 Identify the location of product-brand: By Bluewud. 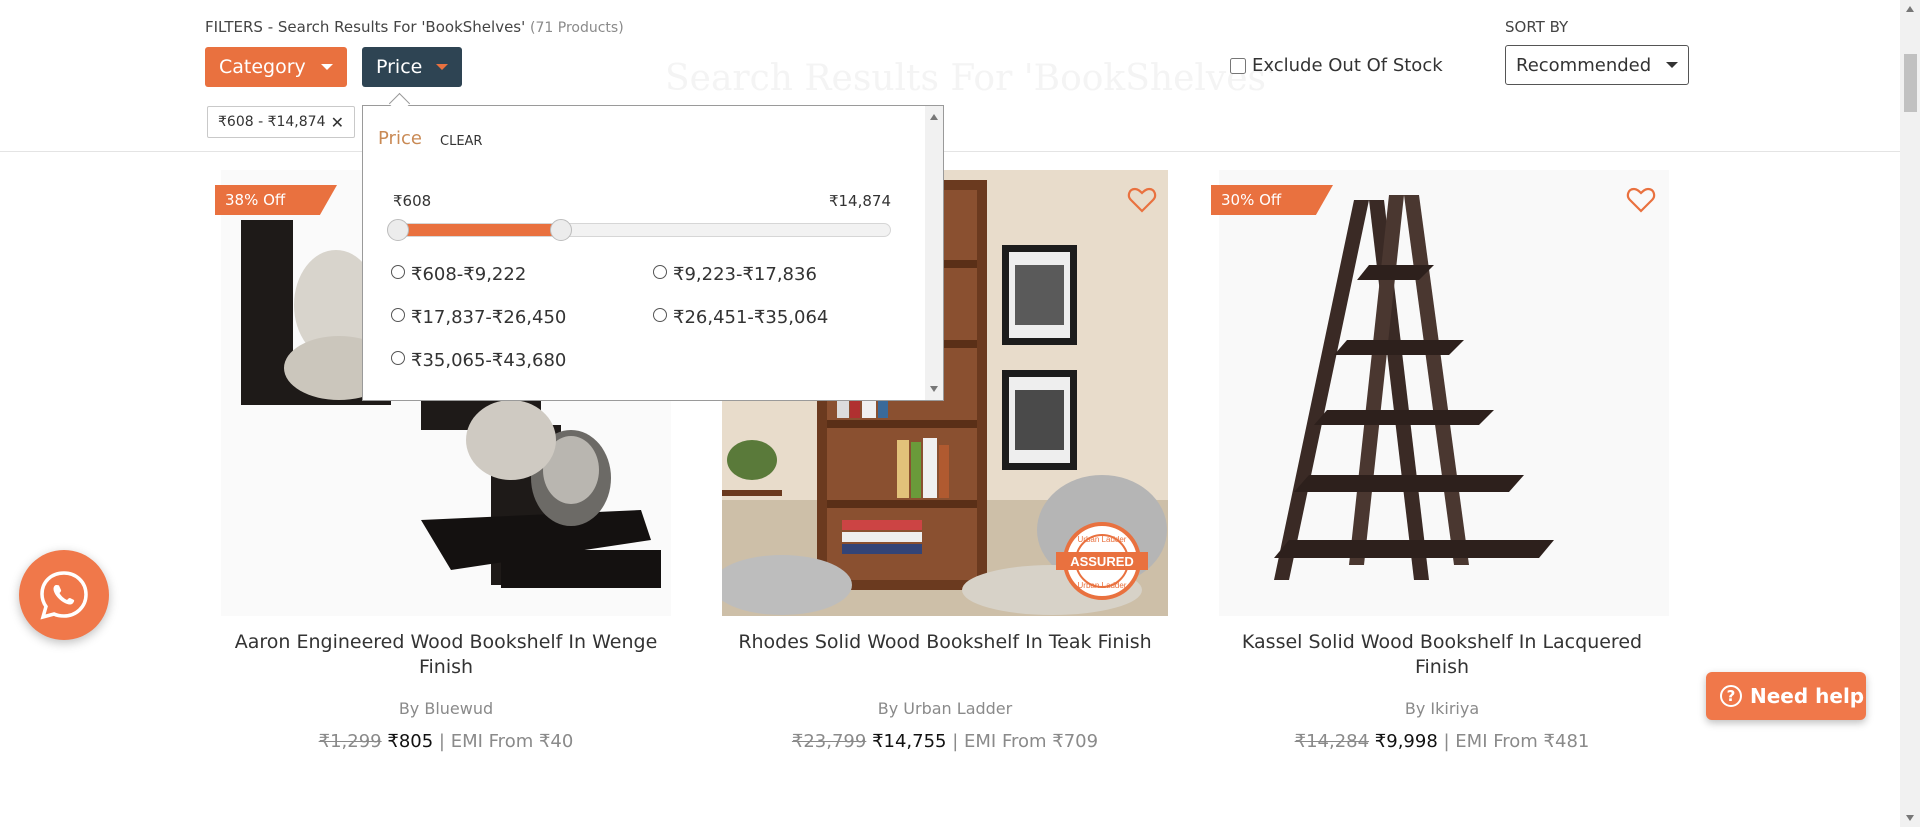
(446, 708).